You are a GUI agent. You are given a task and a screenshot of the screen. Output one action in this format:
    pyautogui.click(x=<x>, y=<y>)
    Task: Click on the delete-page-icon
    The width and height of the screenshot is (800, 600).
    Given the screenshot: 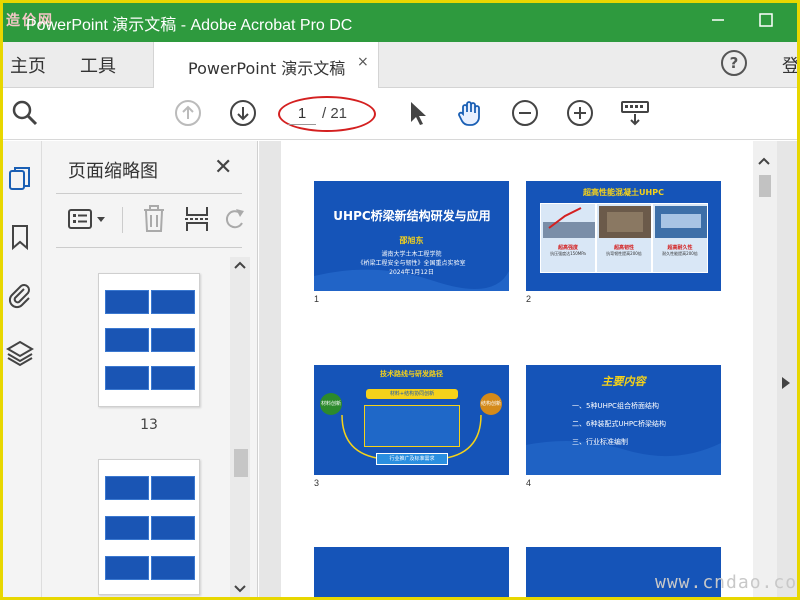 What is the action you would take?
    pyautogui.click(x=154, y=219)
    